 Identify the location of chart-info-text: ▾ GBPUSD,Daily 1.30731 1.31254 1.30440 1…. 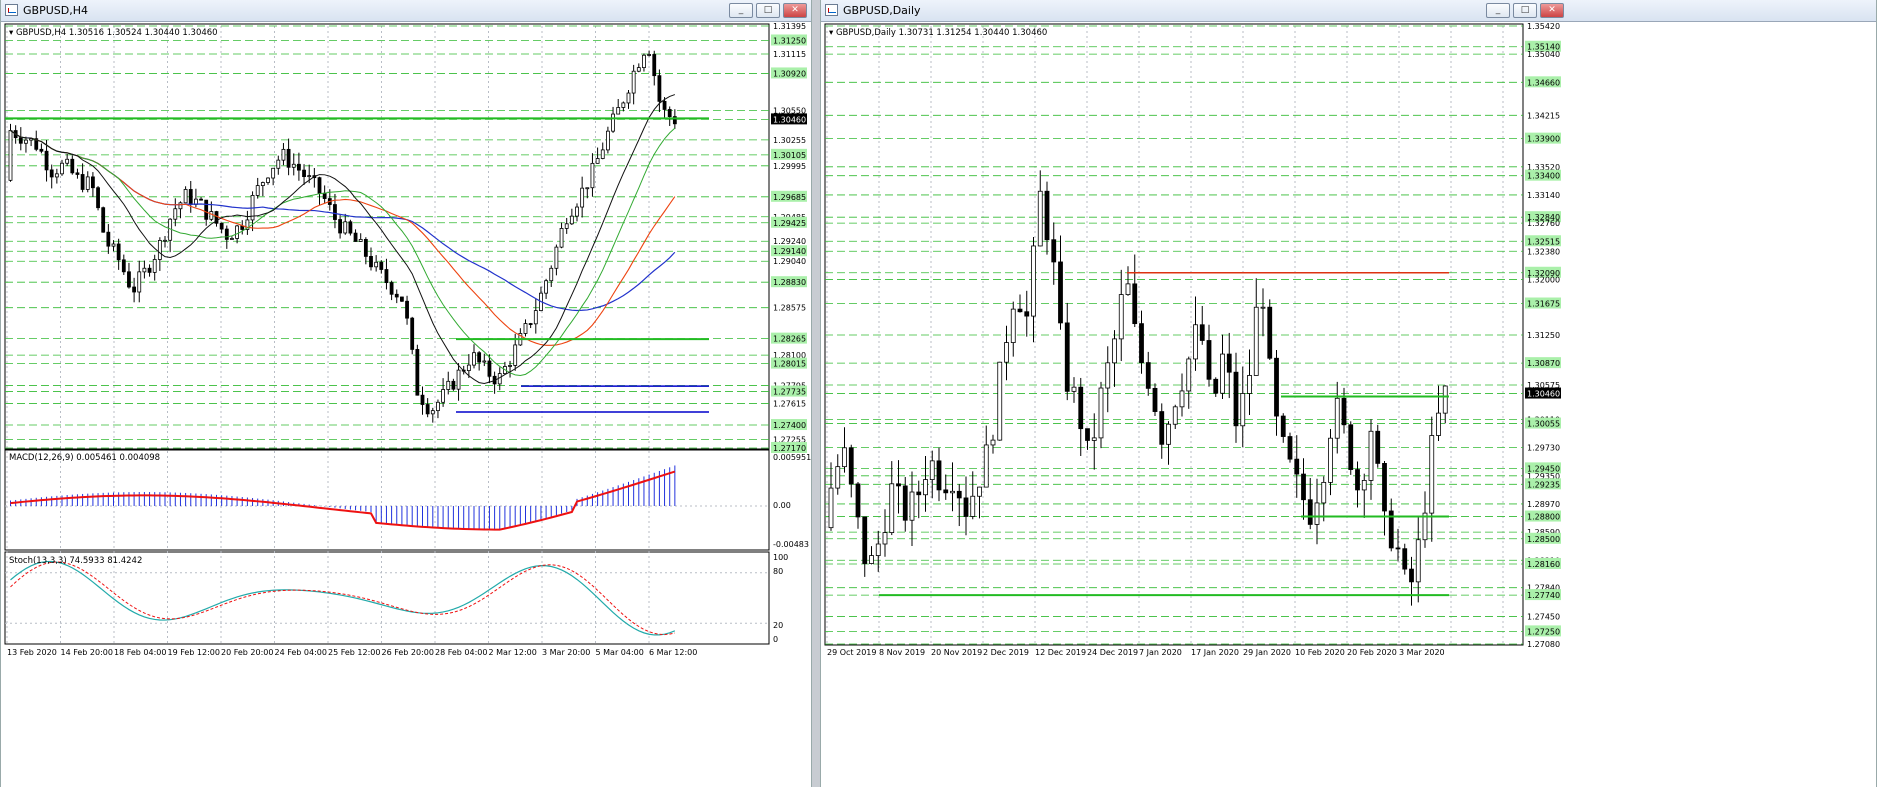
(938, 33).